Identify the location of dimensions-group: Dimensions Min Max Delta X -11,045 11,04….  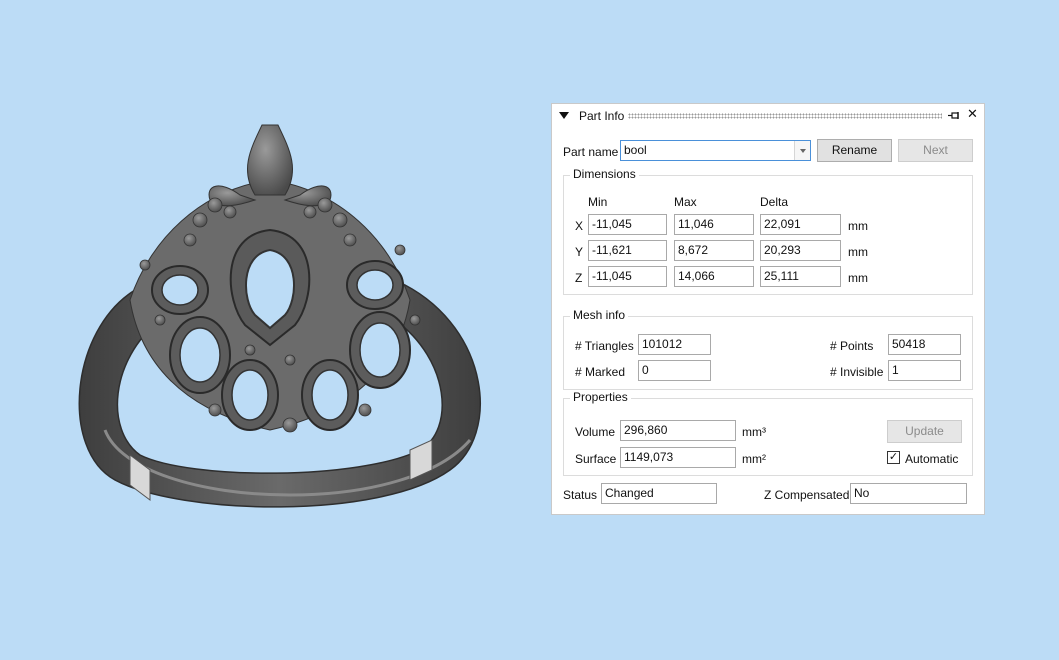
(768, 231).